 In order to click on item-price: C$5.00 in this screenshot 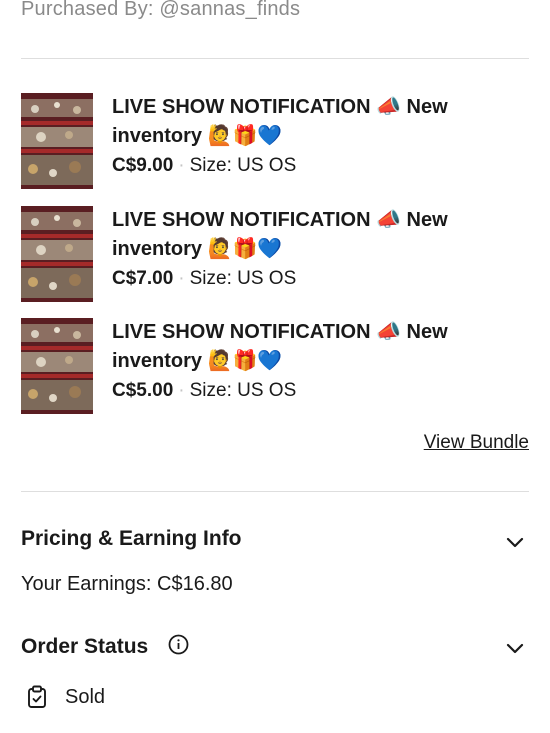, I will do `click(143, 390)`.